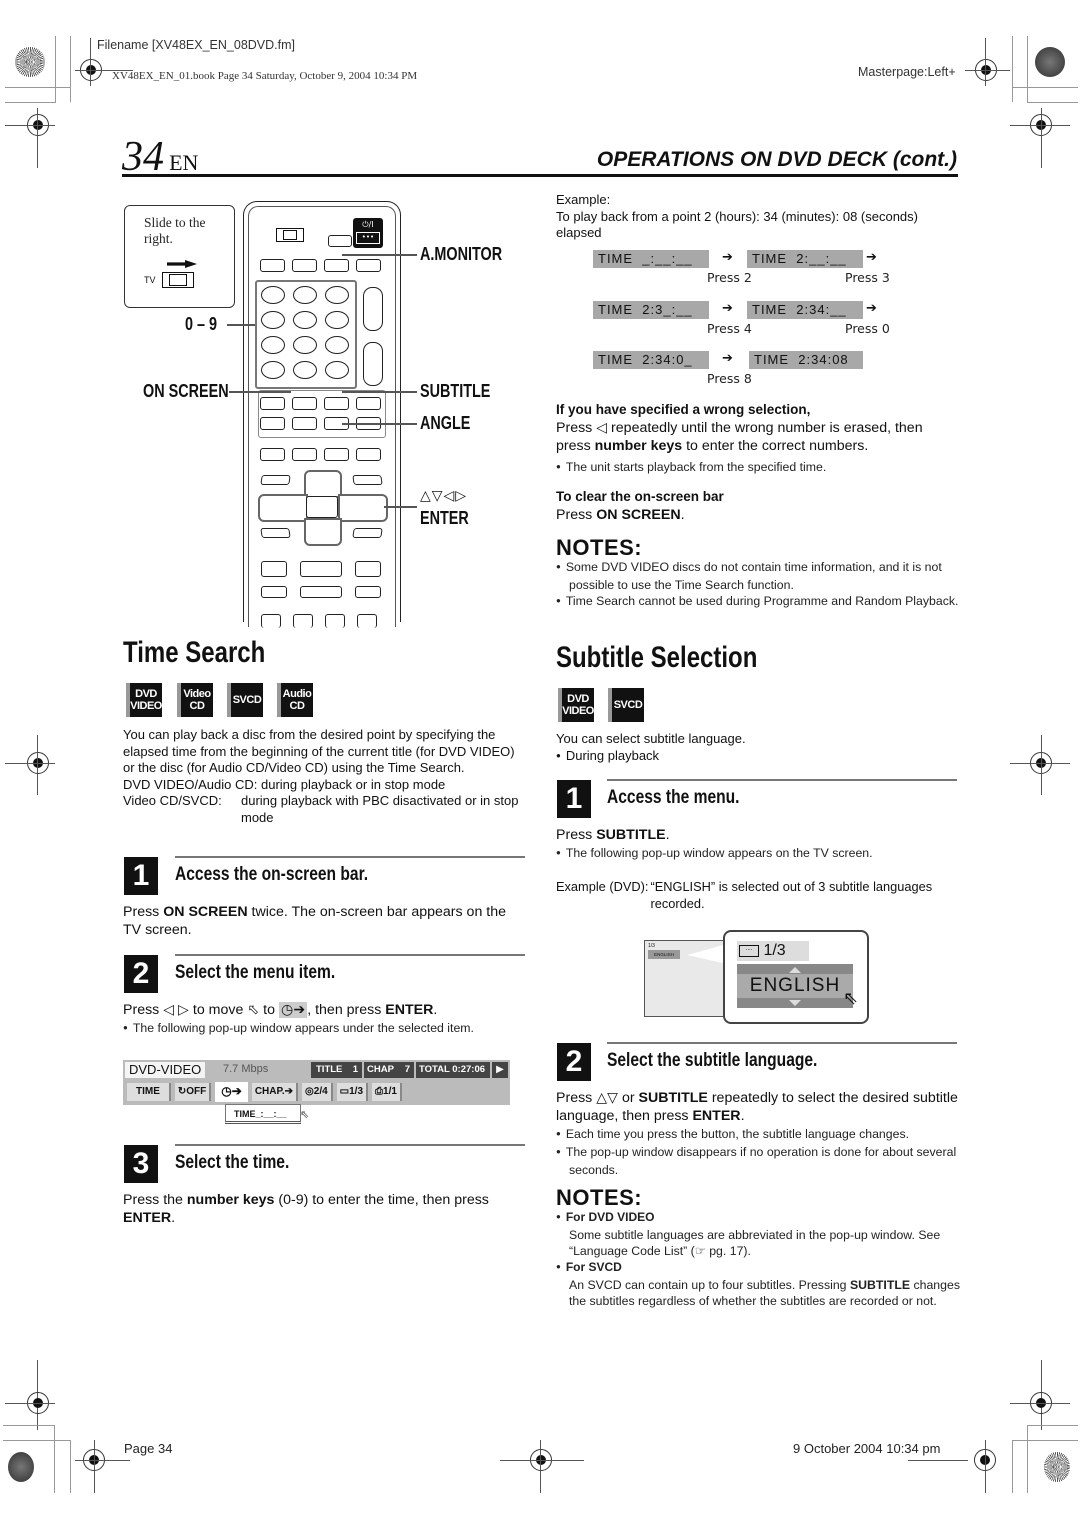 The image size is (1080, 1528). Describe the element at coordinates (758, 1268) in the screenshot. I see `note-title: For SVCD` at that location.